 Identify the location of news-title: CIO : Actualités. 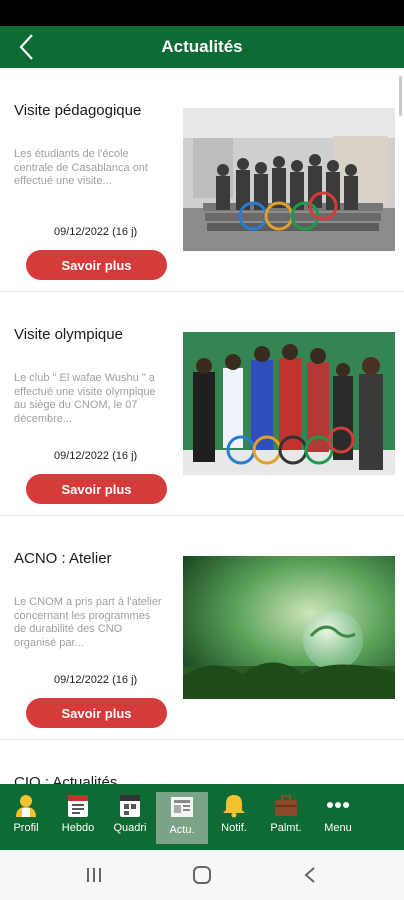
(66, 779).